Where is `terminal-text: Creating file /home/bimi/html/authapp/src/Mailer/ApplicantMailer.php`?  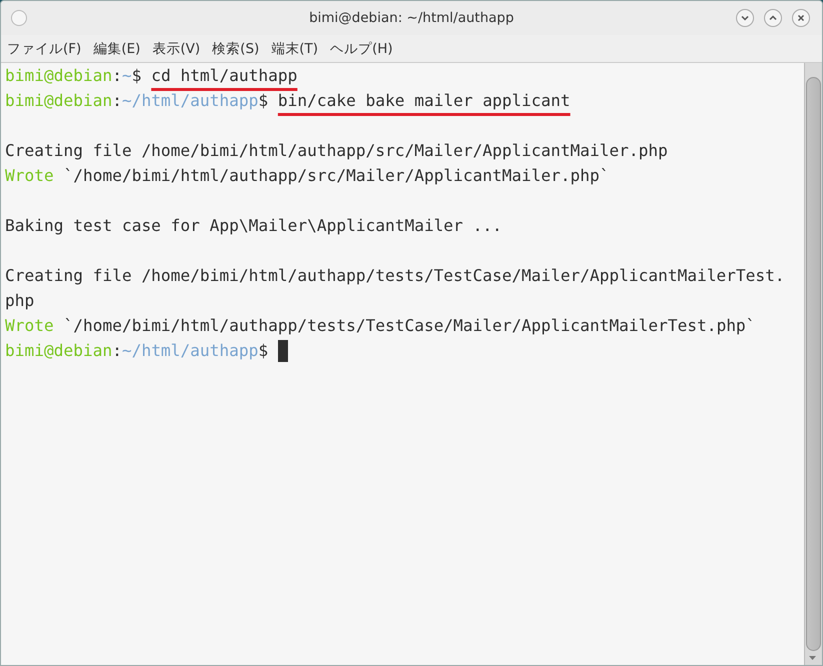
terminal-text: Creating file /home/bimi/html/authapp/src/Mailer/ApplicantMailer.php is located at coordinates (336, 151).